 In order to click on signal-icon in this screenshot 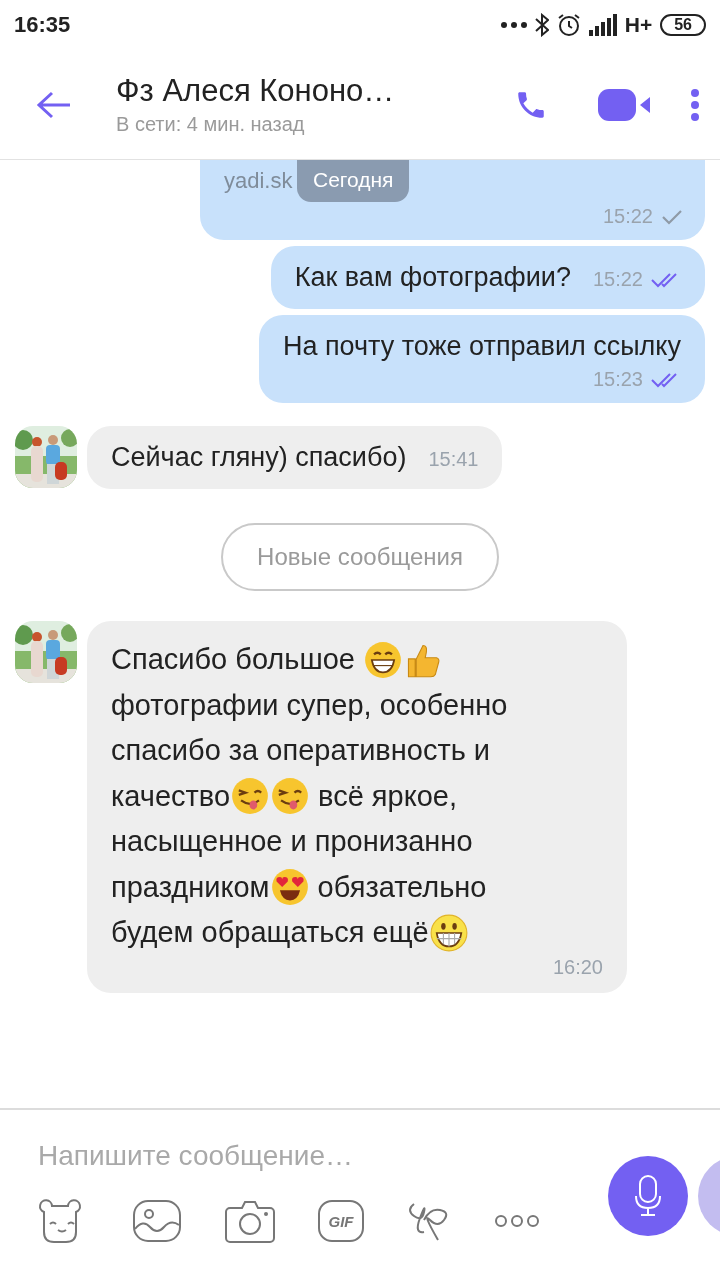, I will do `click(602, 25)`.